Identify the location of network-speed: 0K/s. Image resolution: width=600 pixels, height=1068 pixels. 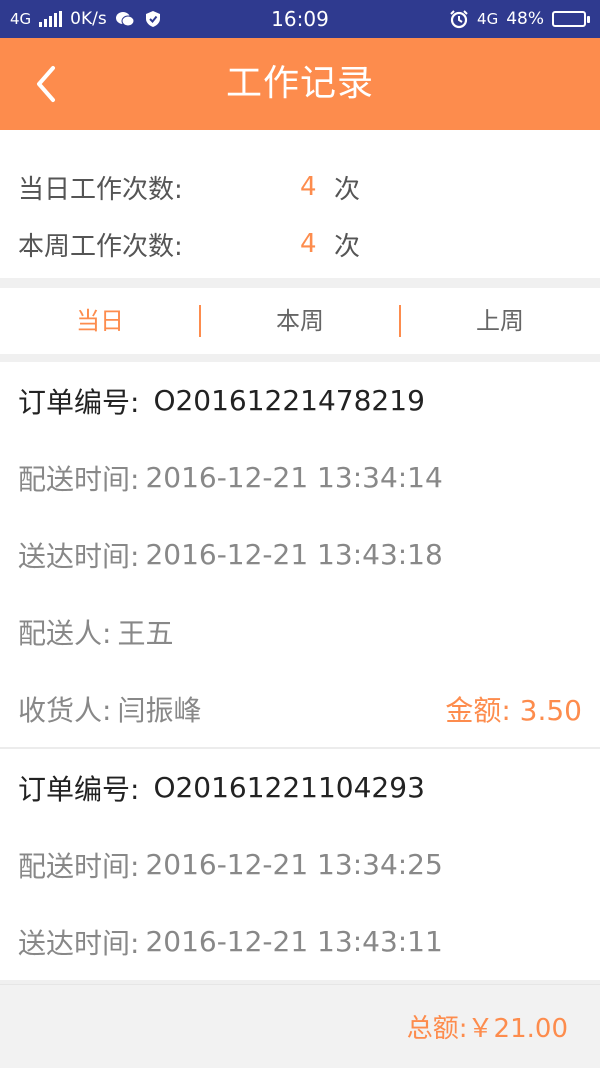
(88, 19).